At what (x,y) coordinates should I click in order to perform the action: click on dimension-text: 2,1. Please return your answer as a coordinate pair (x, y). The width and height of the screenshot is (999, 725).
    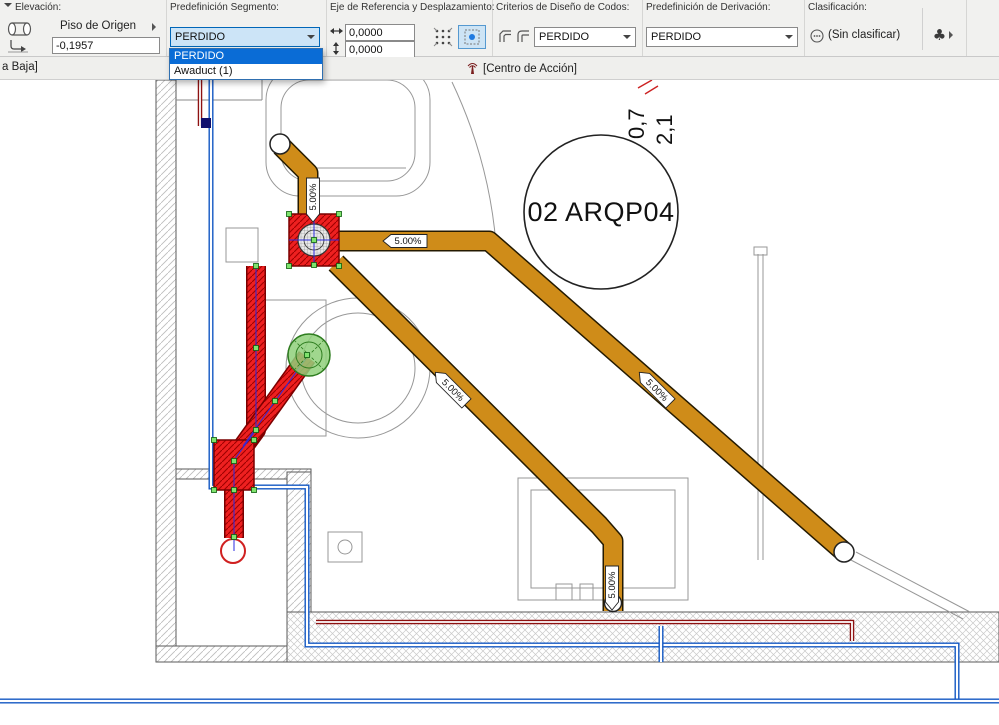
    Looking at the image, I should click on (664, 129).